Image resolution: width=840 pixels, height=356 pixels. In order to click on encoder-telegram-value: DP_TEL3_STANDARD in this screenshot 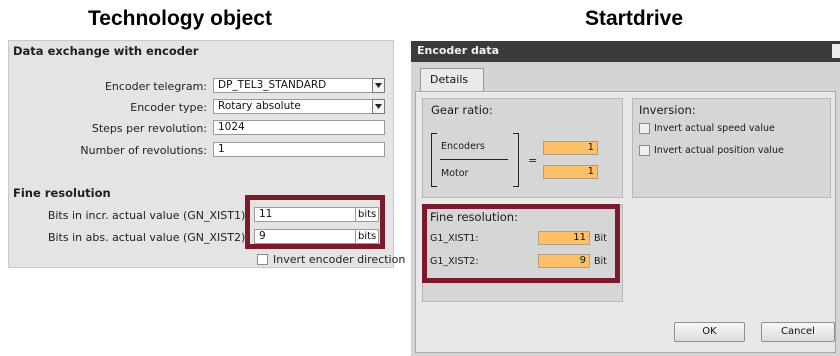, I will do `click(272, 85)`.